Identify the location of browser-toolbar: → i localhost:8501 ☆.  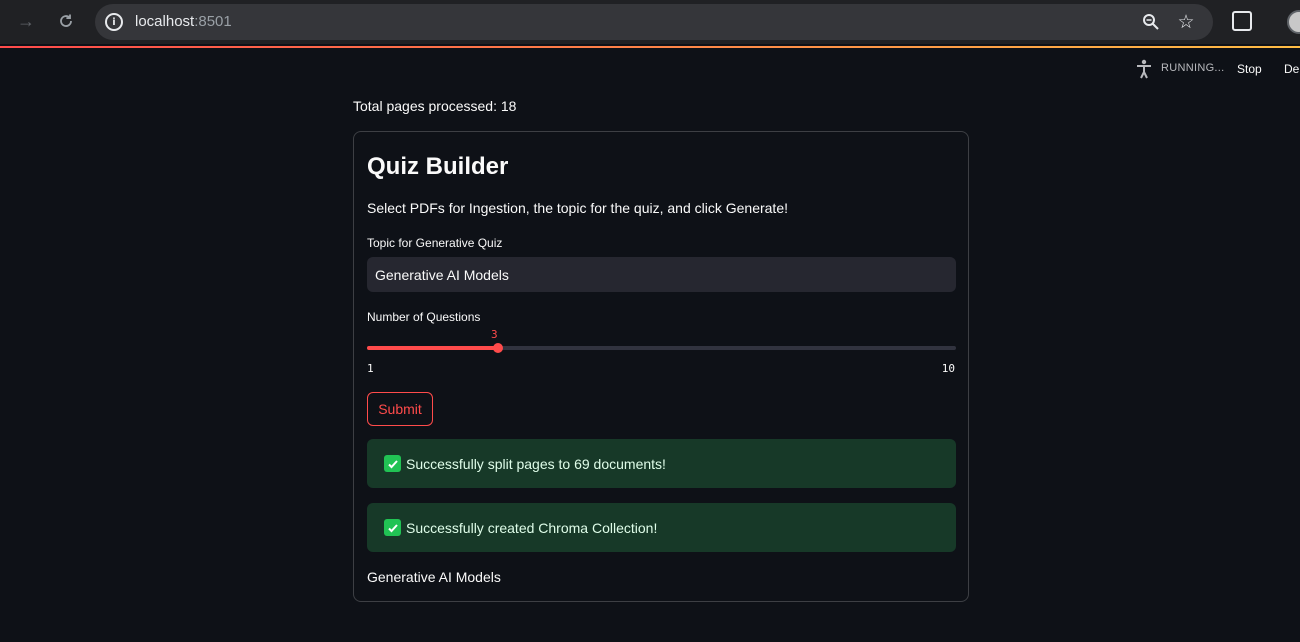
(650, 22).